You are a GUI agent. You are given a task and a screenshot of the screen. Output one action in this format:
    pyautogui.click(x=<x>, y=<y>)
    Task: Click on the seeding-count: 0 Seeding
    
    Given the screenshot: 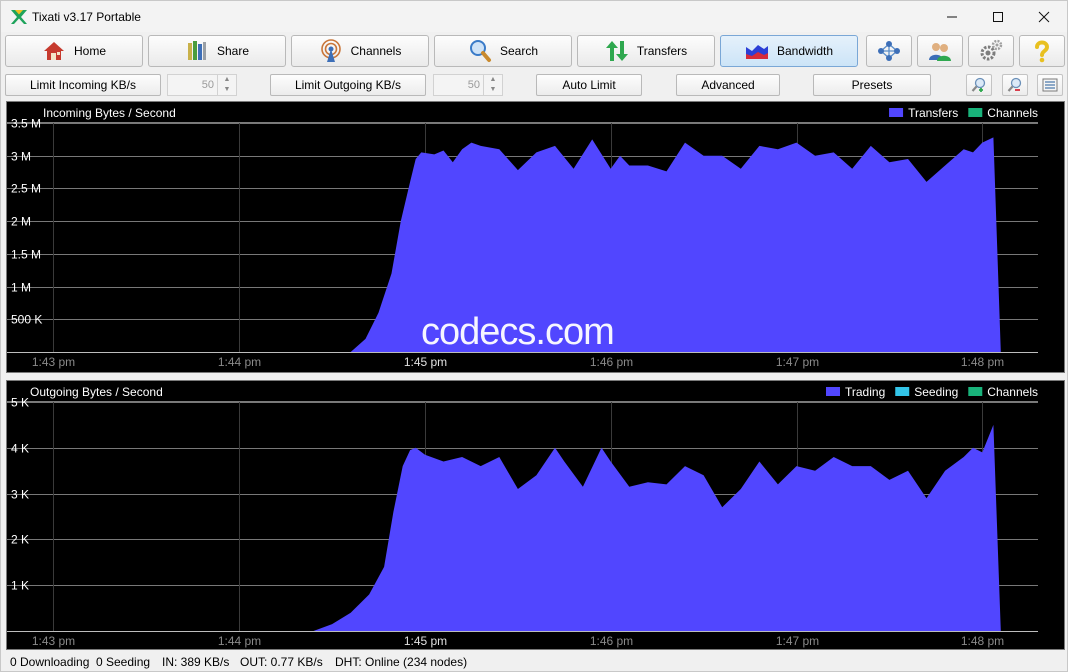 What is the action you would take?
    pyautogui.click(x=123, y=662)
    